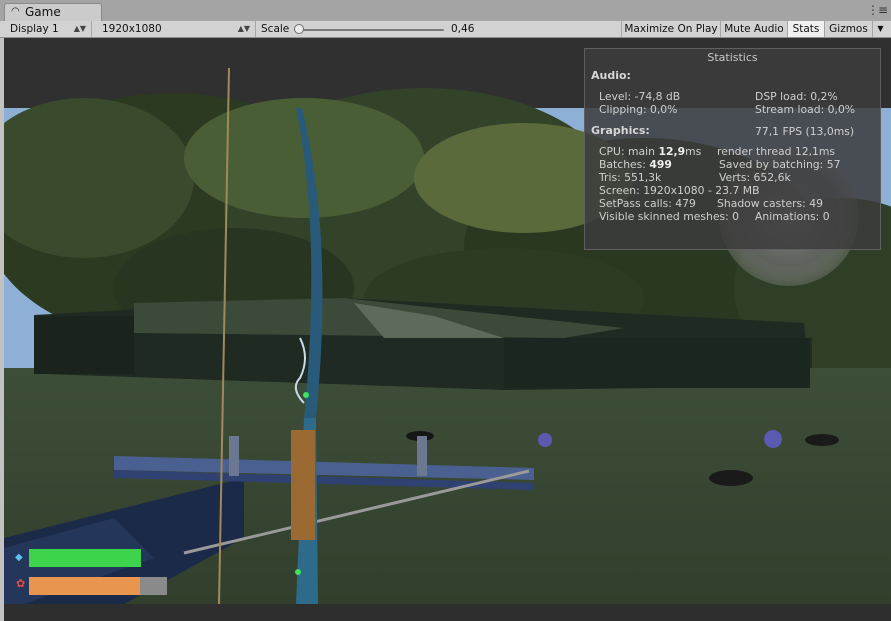 This screenshot has height=621, width=891. I want to click on dsp-load: DSP load: 0,2%, so click(796, 96).